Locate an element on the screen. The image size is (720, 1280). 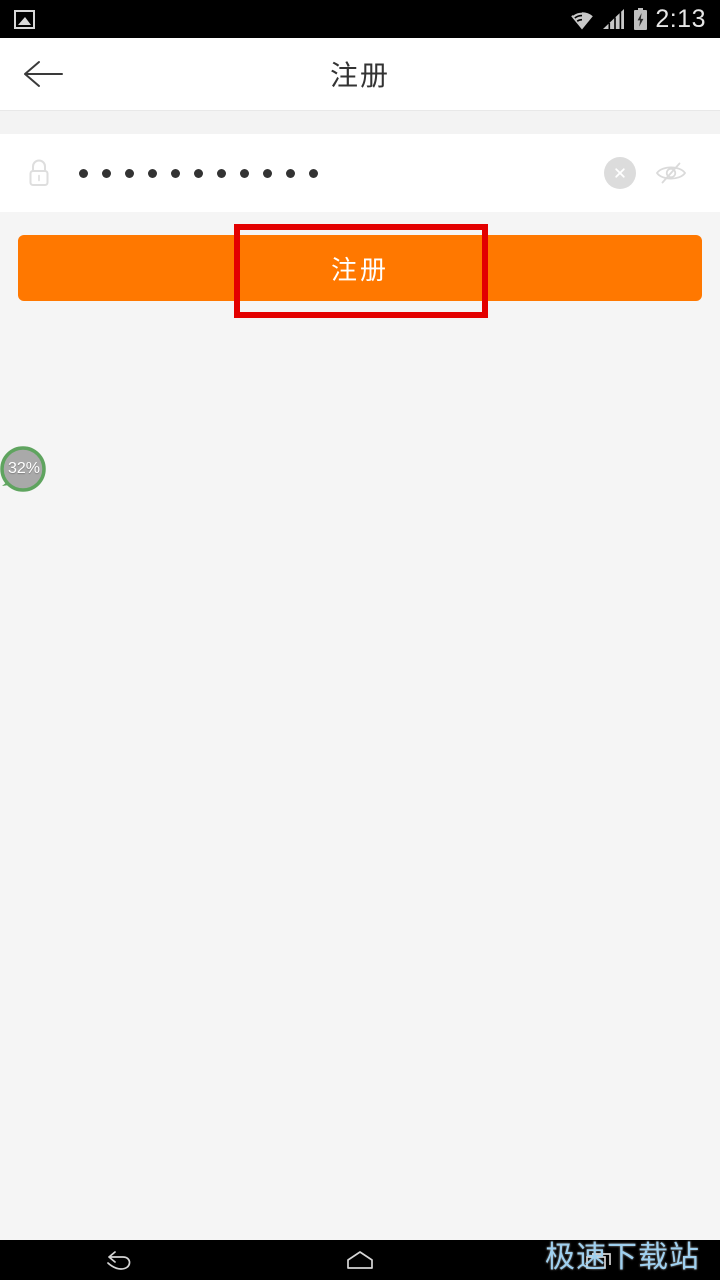
site-watermark: 极速下载站 is located at coordinates (622, 1257).